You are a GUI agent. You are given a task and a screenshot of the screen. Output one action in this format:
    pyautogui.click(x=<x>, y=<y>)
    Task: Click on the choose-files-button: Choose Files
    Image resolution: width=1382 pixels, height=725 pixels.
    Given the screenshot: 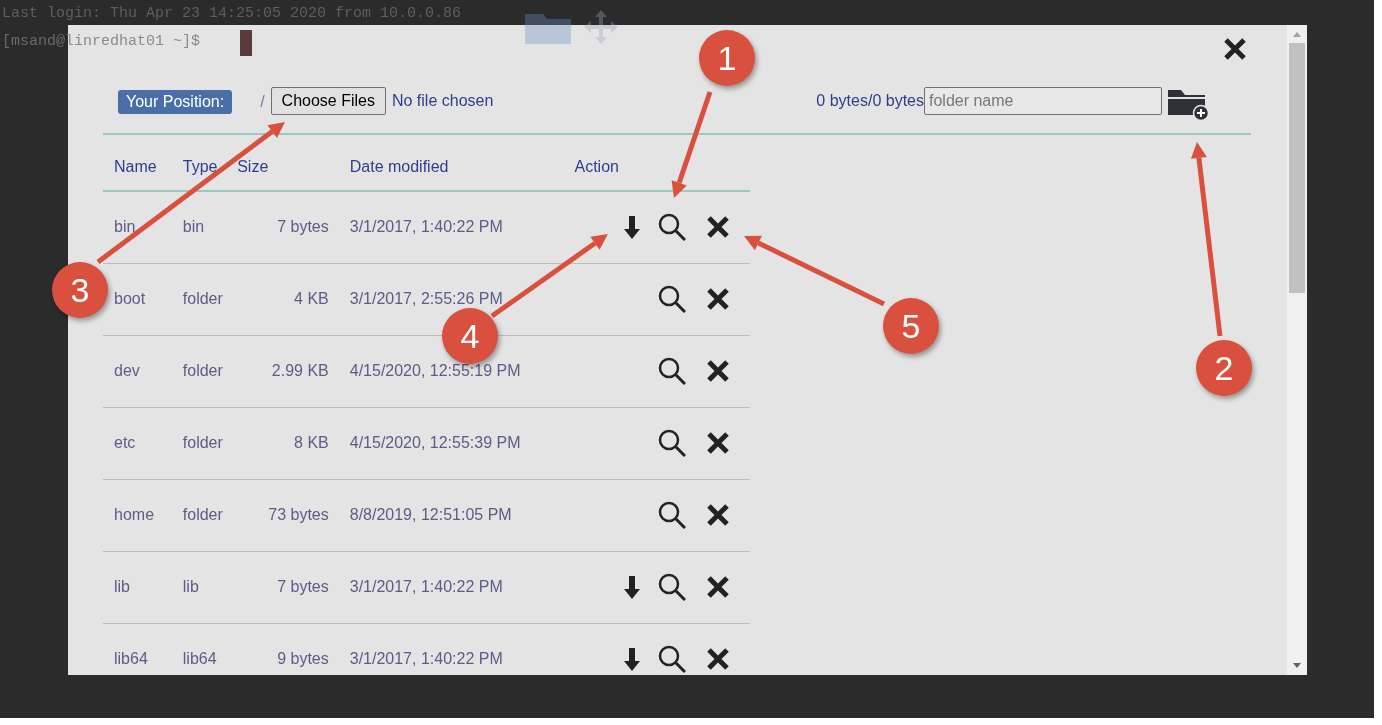 What is the action you would take?
    pyautogui.click(x=328, y=101)
    